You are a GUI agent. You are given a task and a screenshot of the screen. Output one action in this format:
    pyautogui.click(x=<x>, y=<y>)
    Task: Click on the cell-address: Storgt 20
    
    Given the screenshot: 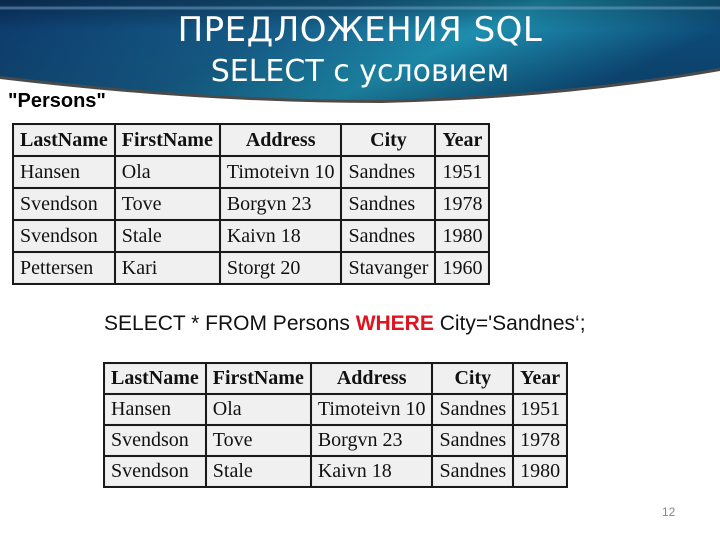 What is the action you would take?
    pyautogui.click(x=280, y=268)
    